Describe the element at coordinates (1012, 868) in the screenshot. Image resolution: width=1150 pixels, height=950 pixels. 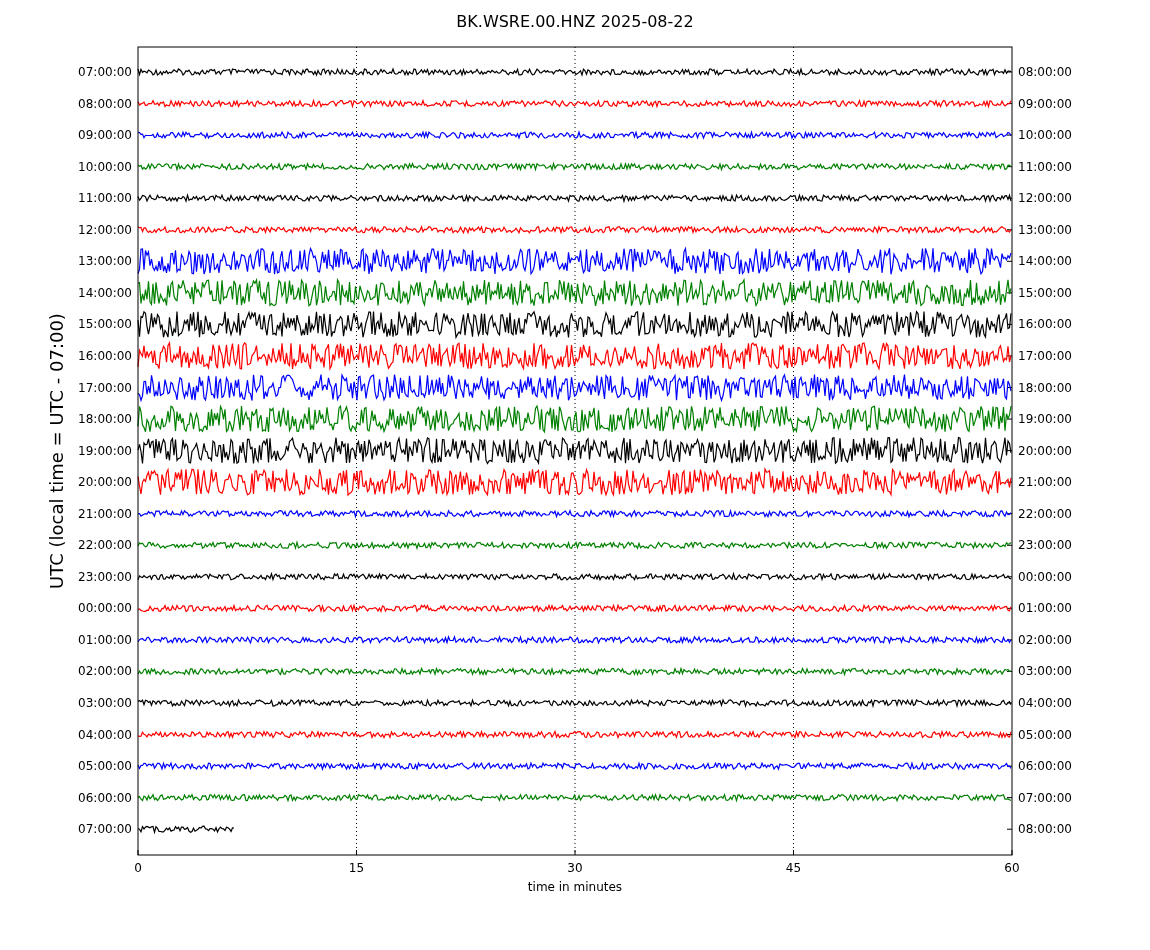
I see `tick-label: 60` at that location.